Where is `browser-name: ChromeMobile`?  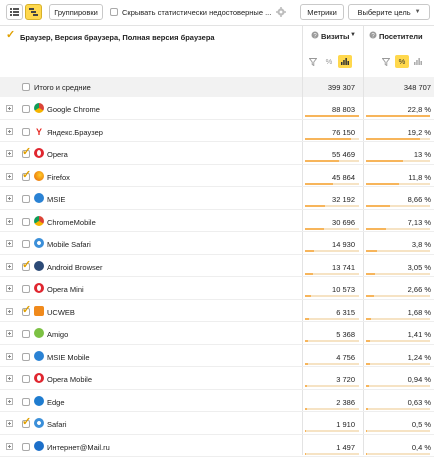
browser-name: ChromeMobile is located at coordinates (71, 222).